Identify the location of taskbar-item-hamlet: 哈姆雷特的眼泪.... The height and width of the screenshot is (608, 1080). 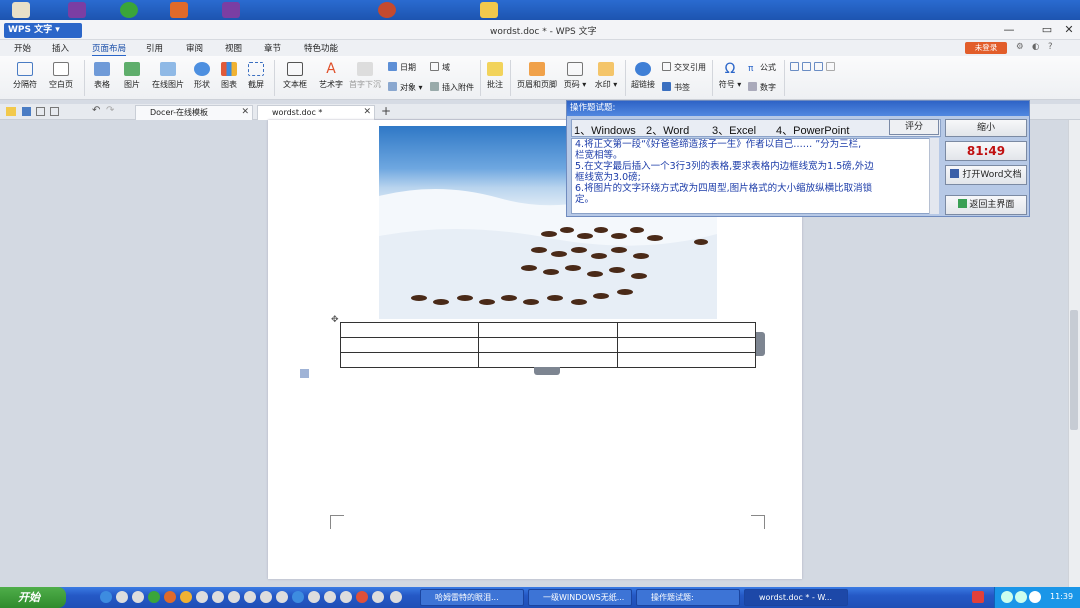
(472, 597).